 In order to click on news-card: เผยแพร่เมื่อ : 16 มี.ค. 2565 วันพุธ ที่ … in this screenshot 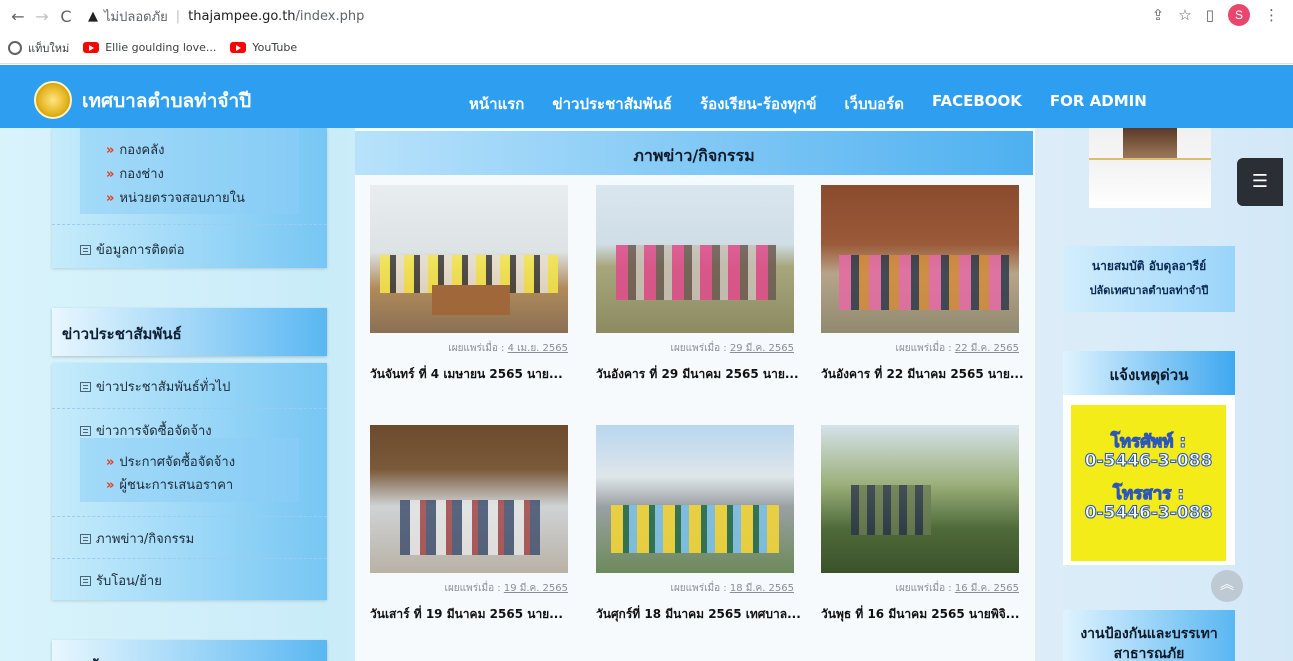, I will do `click(920, 524)`.